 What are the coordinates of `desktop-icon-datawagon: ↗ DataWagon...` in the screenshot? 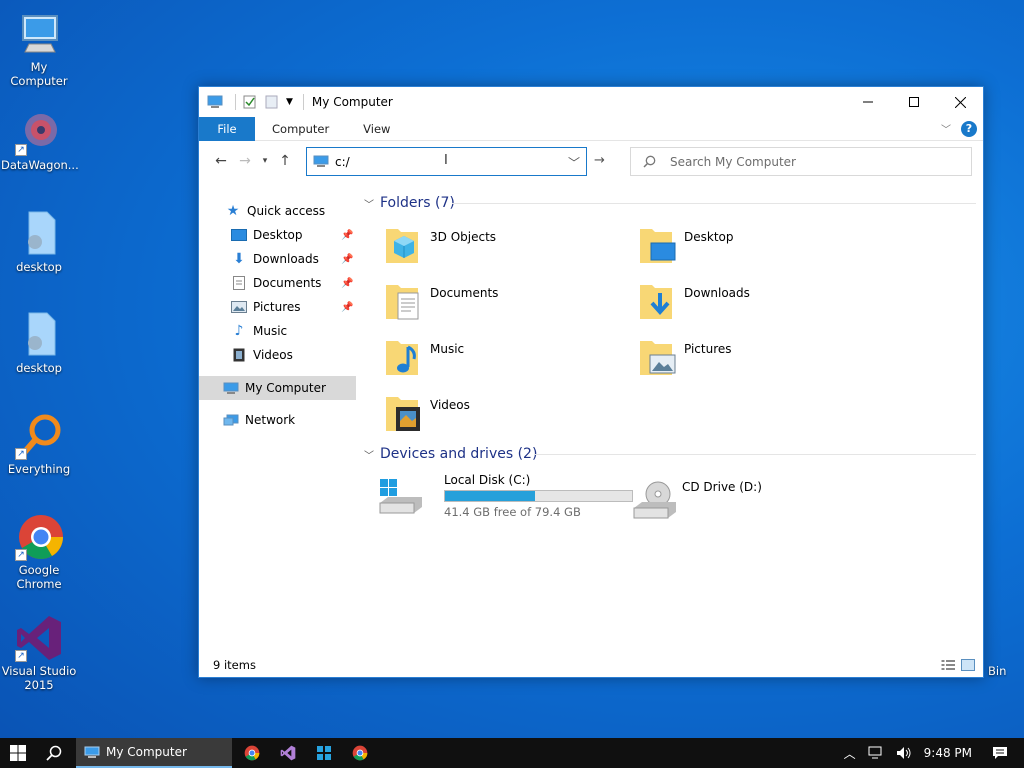 It's located at (40, 140).